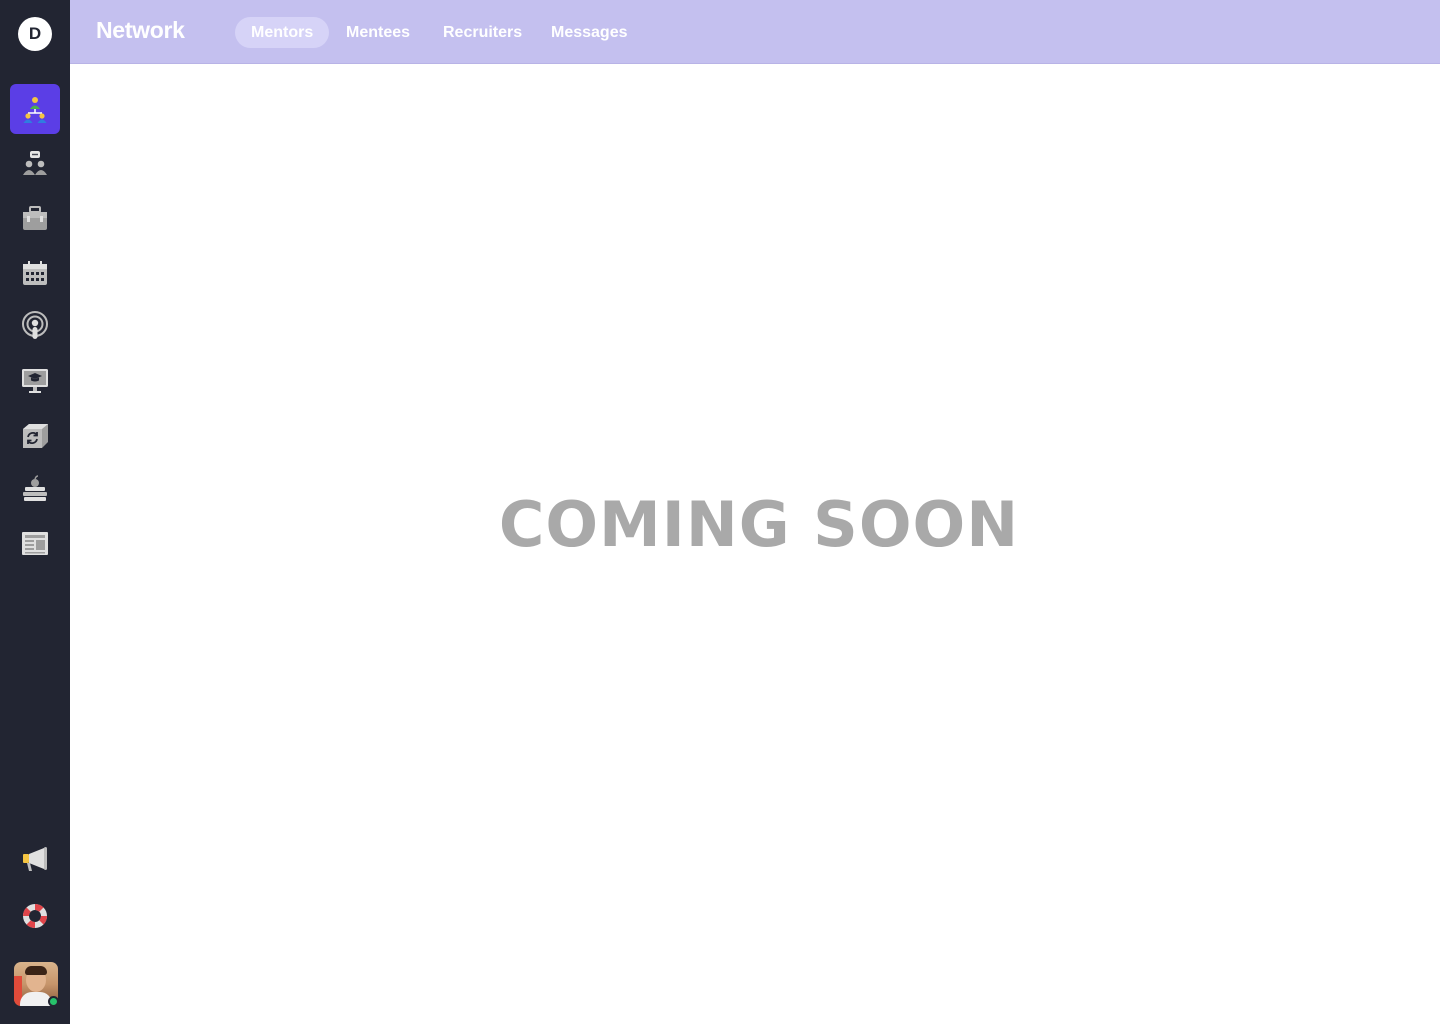  What do you see at coordinates (759, 524) in the screenshot?
I see `coming-soon-message: COMING SOON` at bounding box center [759, 524].